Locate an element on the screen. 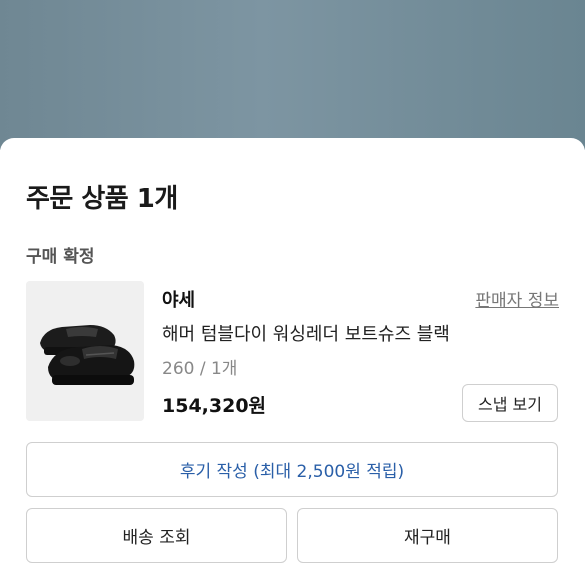 This screenshot has width=585, height=585. write-review-button: 후기 작성 (최대 2,500원 적립) is located at coordinates (292, 469).